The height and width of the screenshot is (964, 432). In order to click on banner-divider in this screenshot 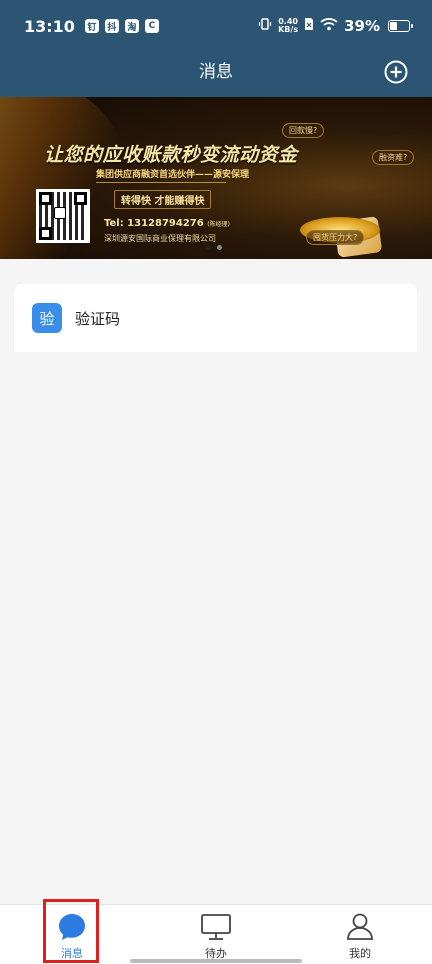, I will do `click(161, 182)`.